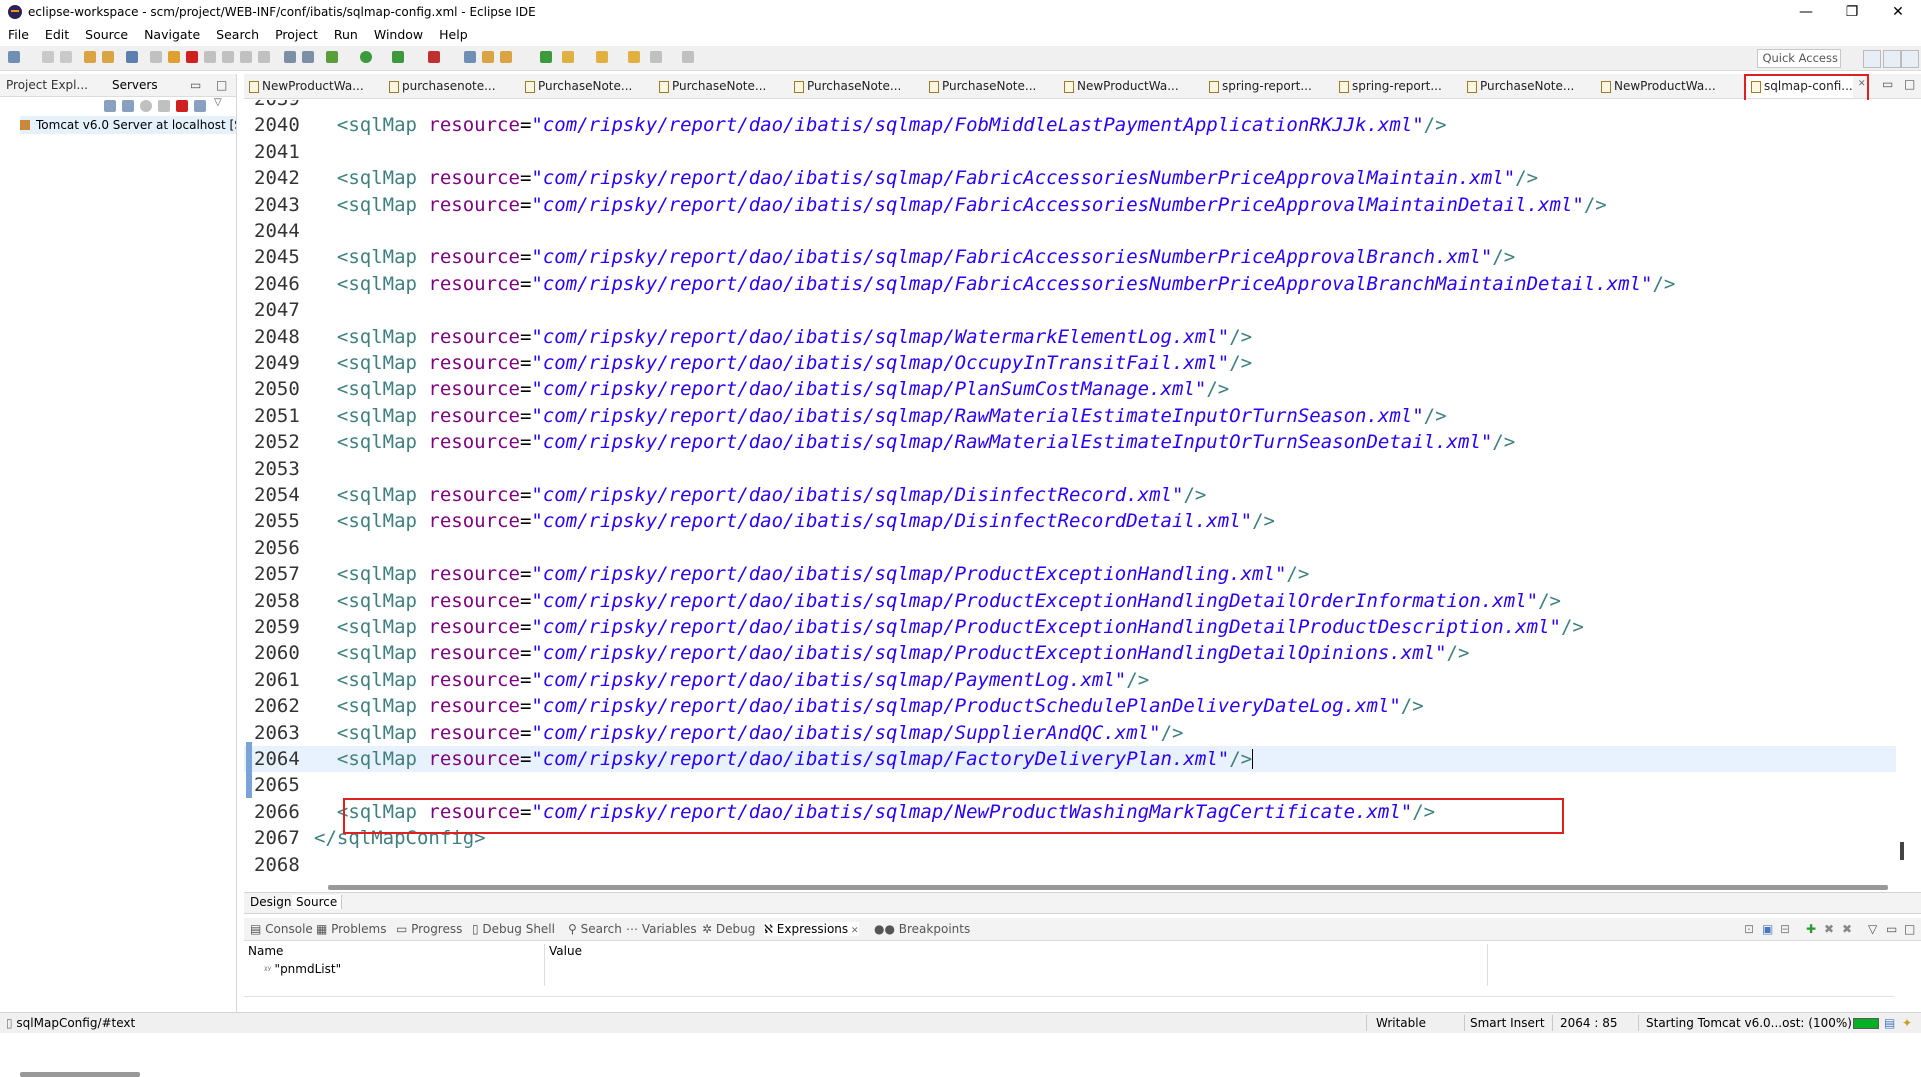 The width and height of the screenshot is (1921, 1077). Describe the element at coordinates (346, 34) in the screenshot. I see `menu-run: Run` at that location.